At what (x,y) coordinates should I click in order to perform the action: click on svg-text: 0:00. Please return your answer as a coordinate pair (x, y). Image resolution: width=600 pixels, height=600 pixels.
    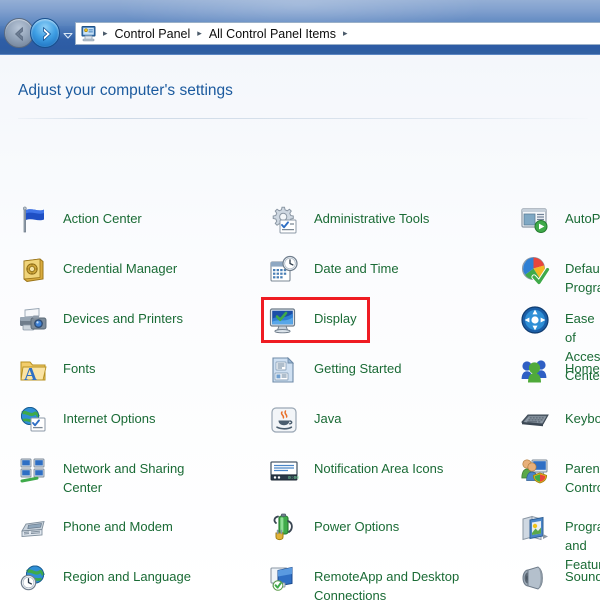
    Looking at the image, I should click on (293, 478).